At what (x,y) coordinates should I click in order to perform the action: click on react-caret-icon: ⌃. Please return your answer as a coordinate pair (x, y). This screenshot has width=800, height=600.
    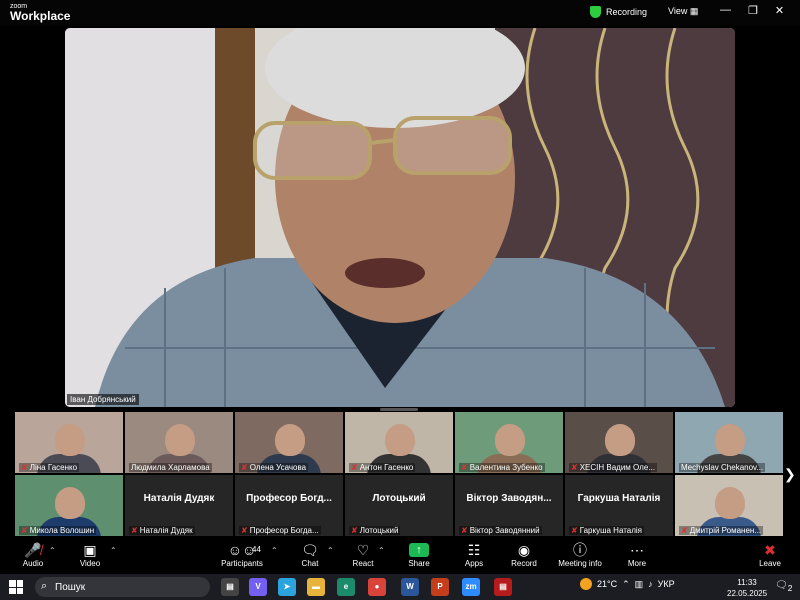
    Looking at the image, I should click on (381, 550).